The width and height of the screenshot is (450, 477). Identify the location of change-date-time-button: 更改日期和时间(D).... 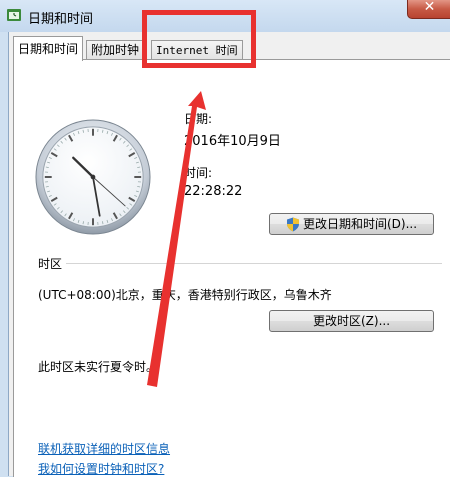
(351, 224).